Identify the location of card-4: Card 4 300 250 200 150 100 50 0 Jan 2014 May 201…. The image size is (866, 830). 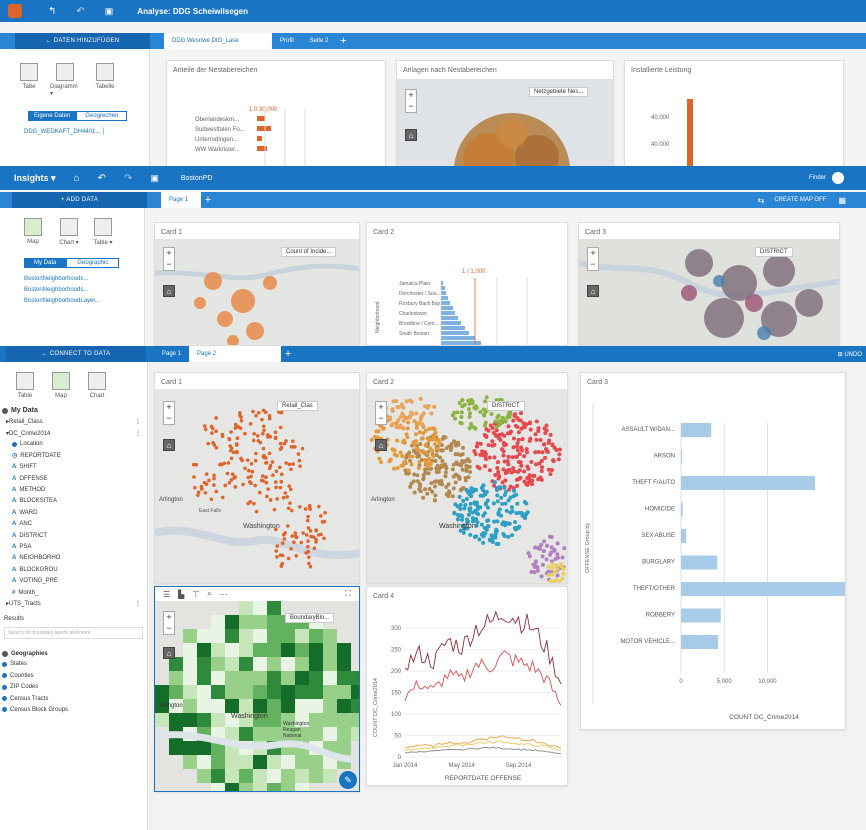
(467, 686).